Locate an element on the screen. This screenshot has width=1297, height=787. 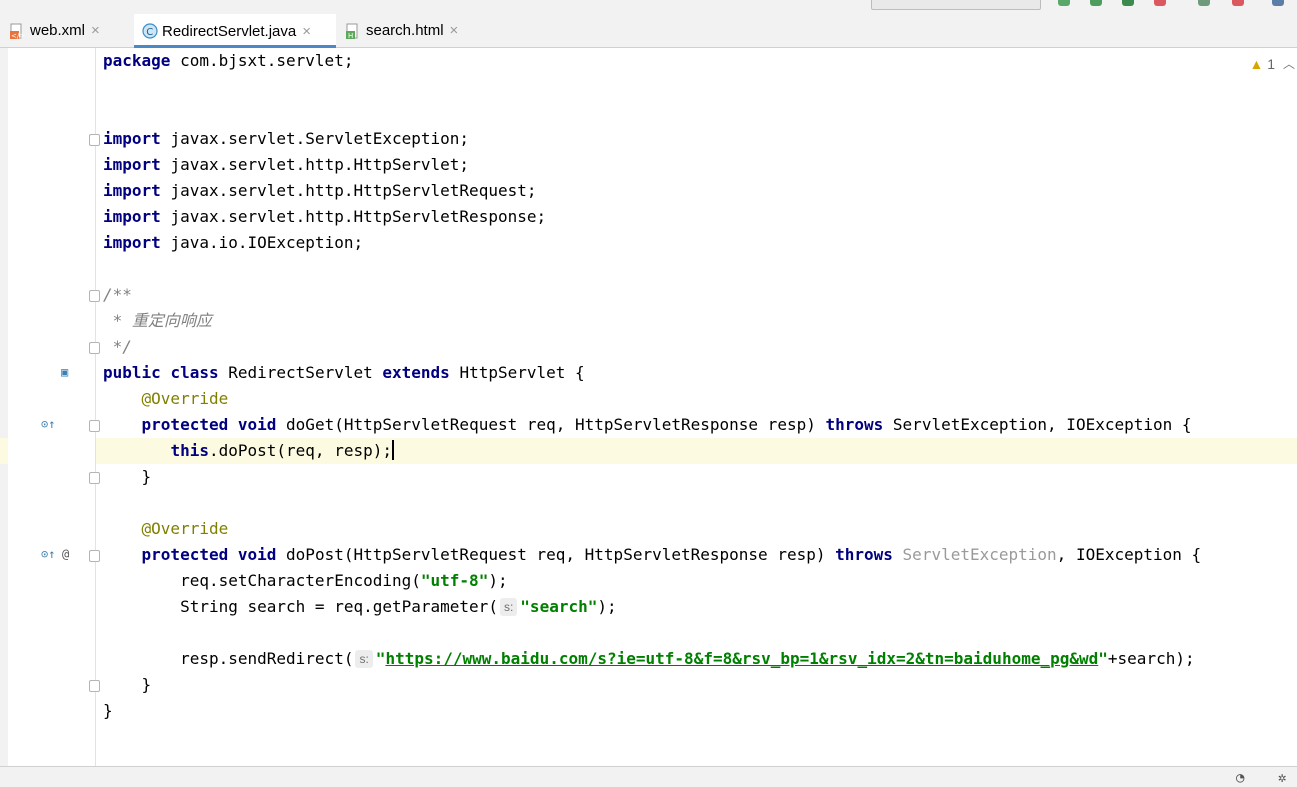
editor-gutter is located at coordinates (52, 407).